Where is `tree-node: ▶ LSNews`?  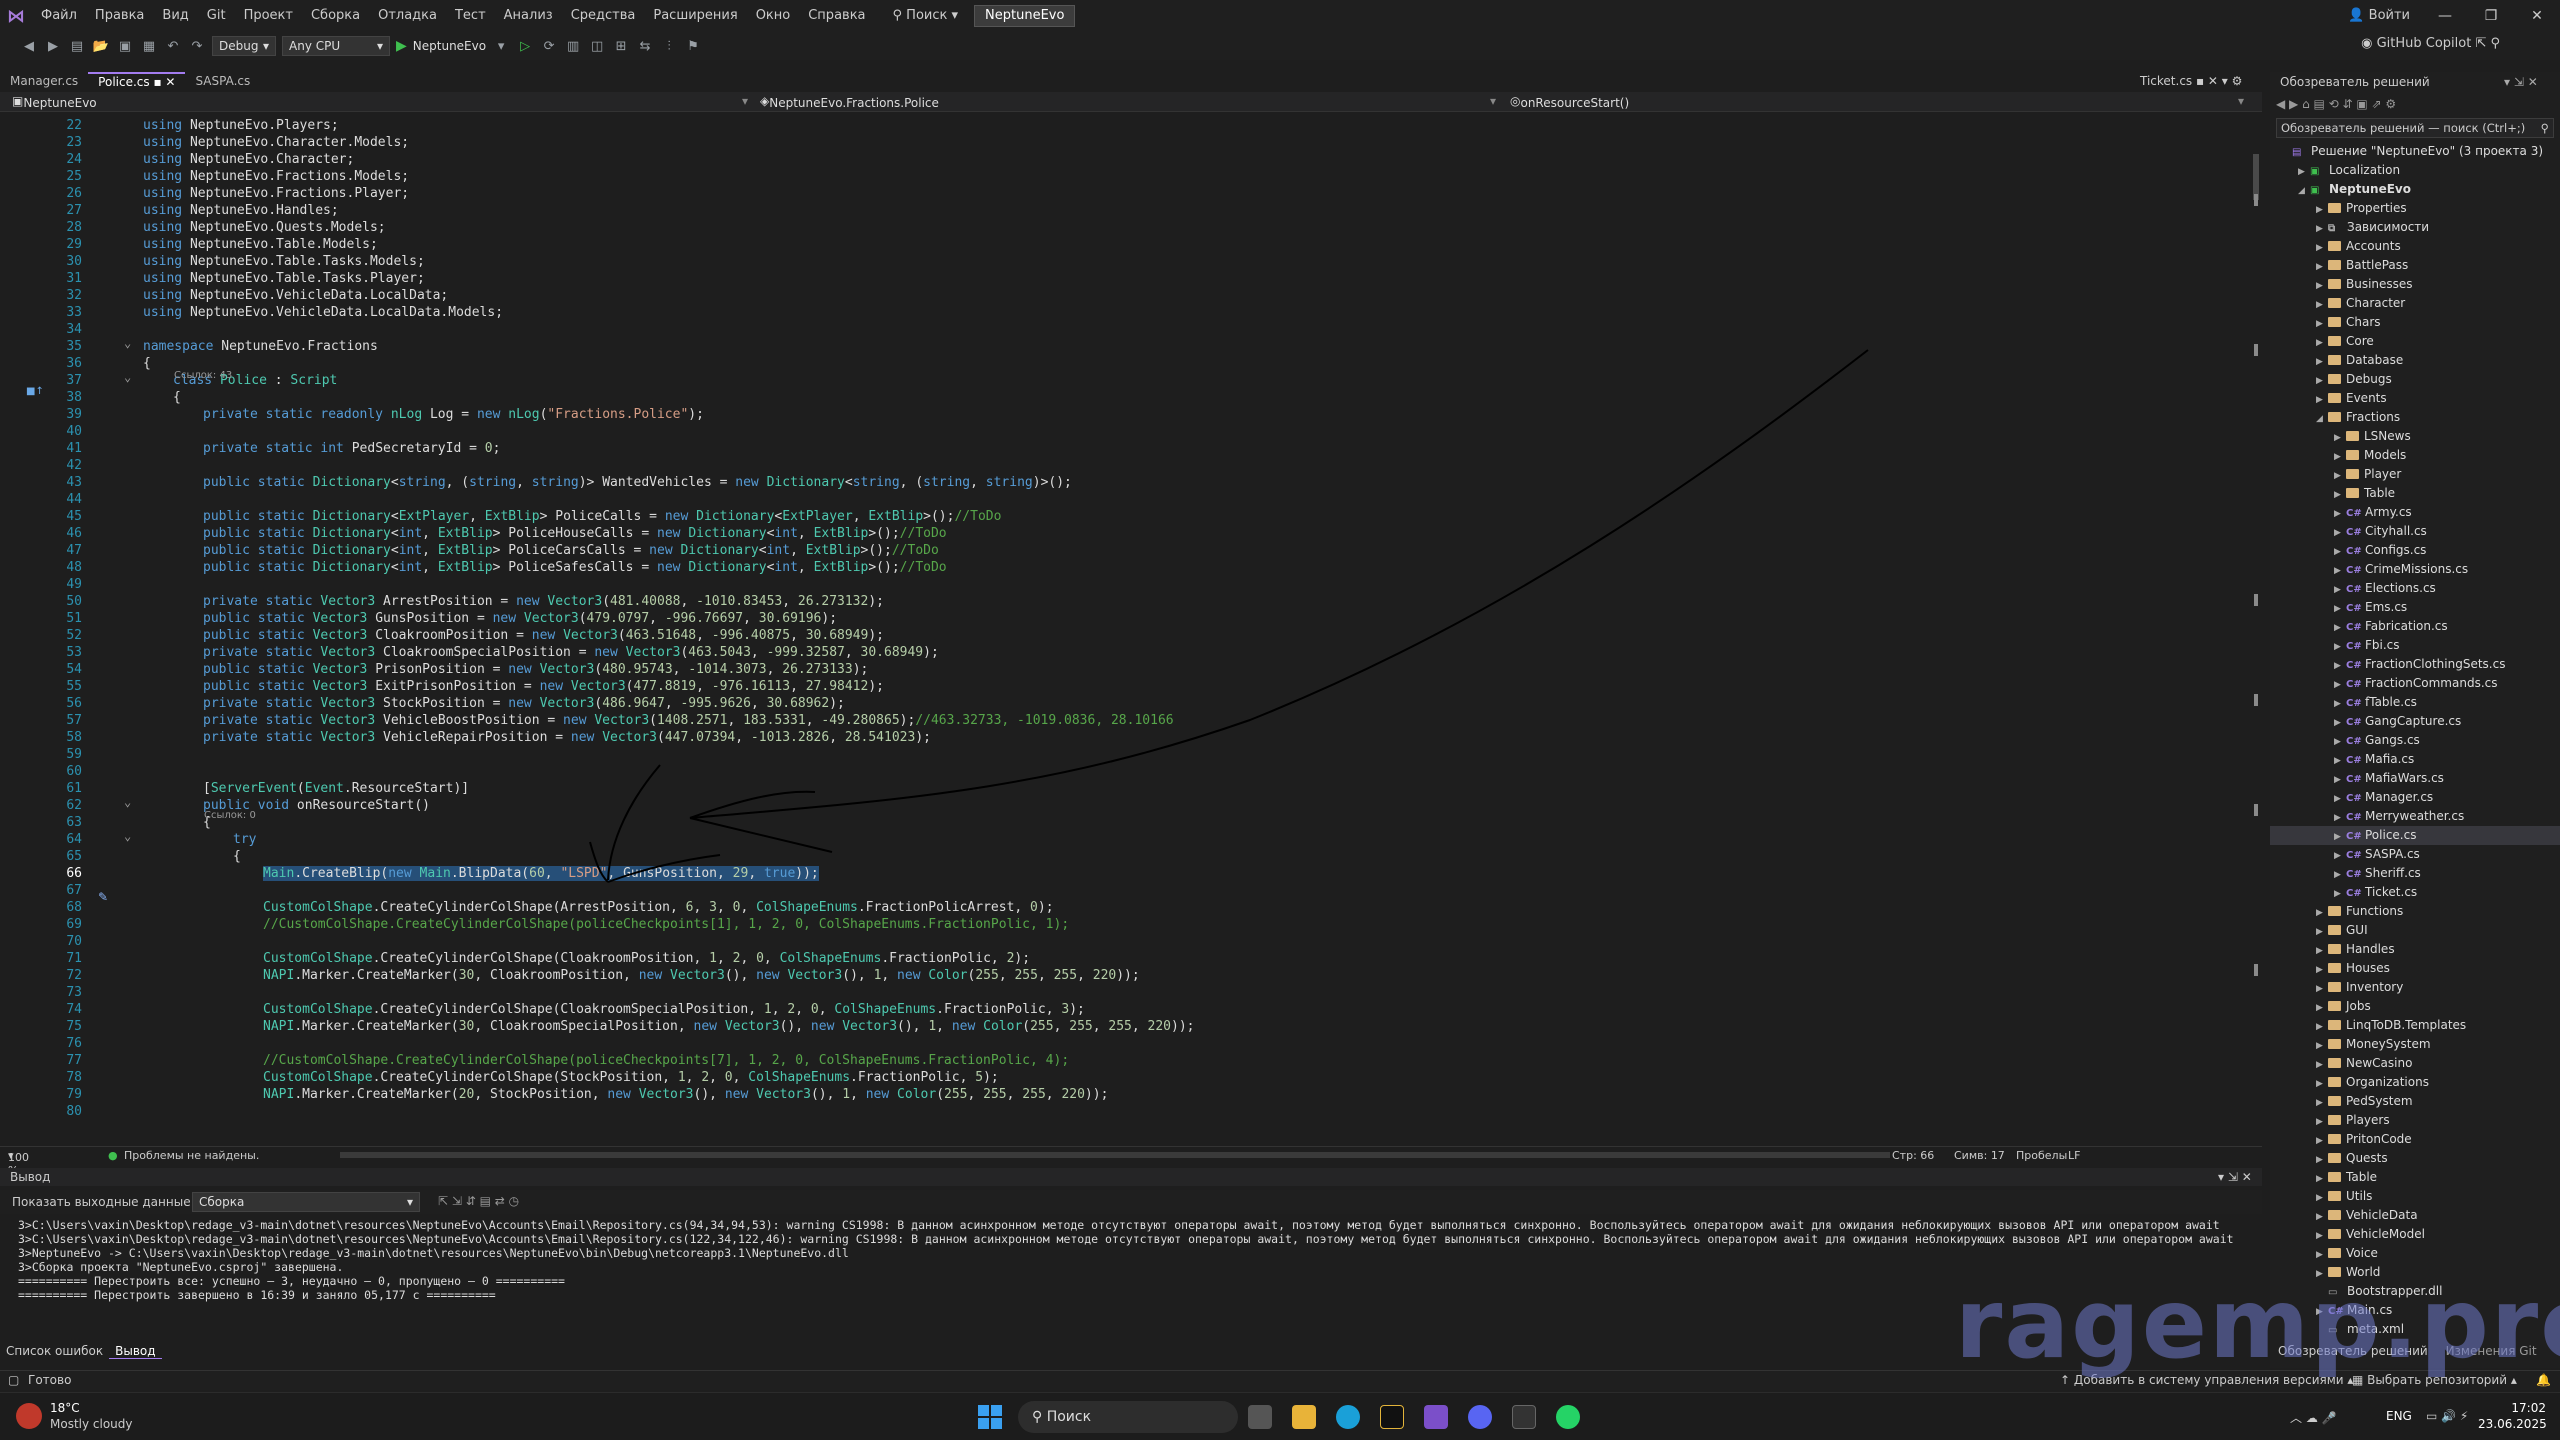
tree-node: ▶ LSNews is located at coordinates (2415, 436).